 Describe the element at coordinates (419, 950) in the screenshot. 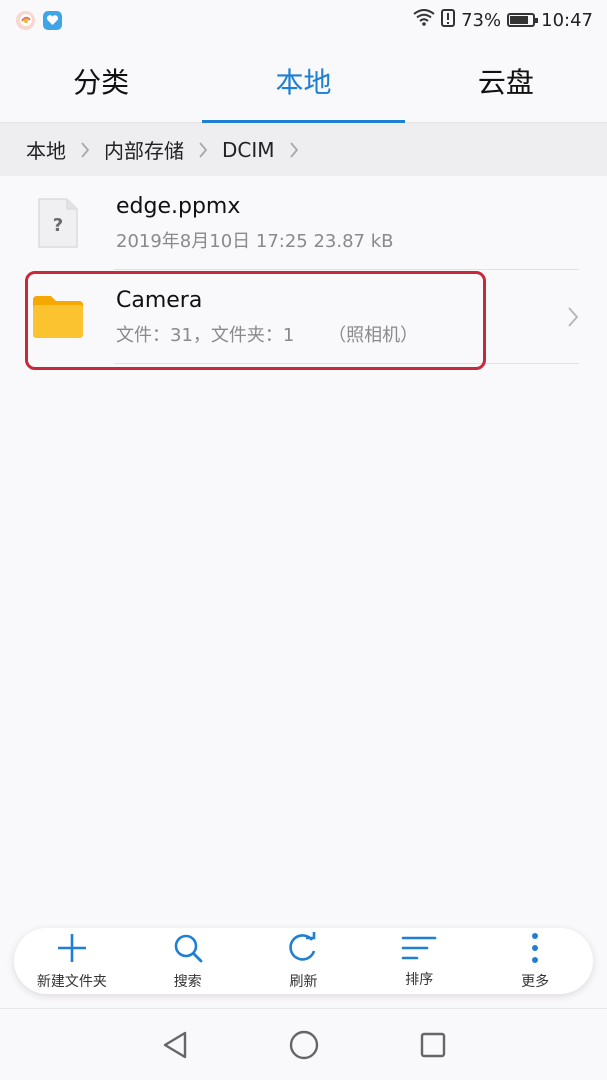

I see `sort-icon` at that location.